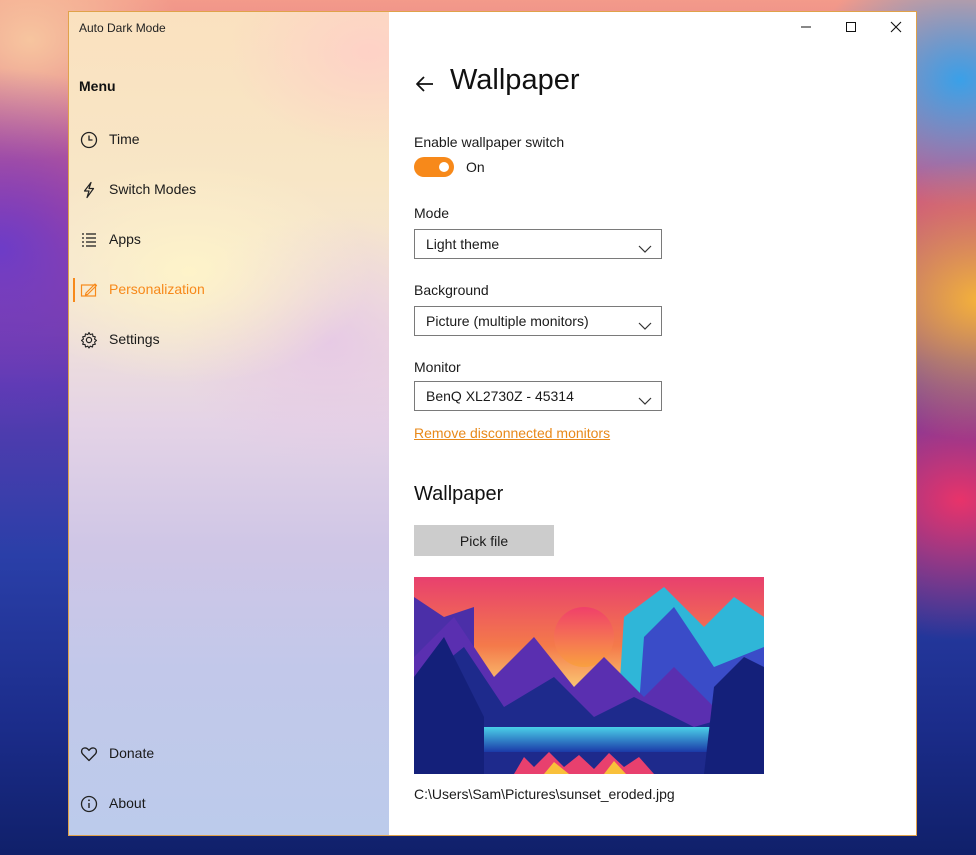 The image size is (976, 855). Describe the element at coordinates (437, 367) in the screenshot. I see `monitor-label: Monitor` at that location.